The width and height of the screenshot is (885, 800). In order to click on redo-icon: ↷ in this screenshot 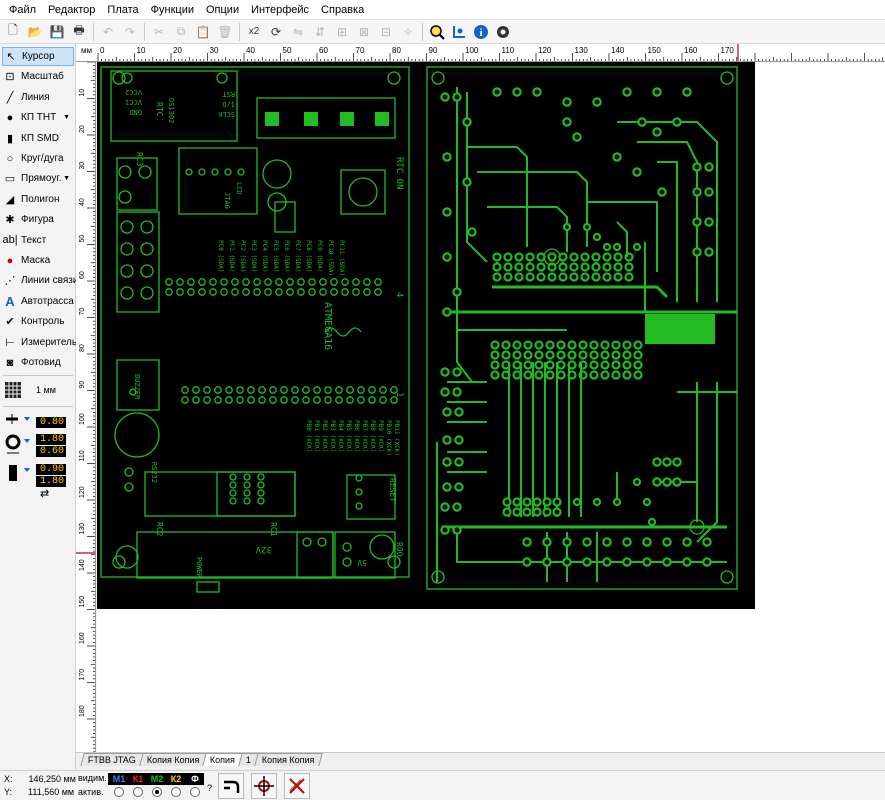, I will do `click(130, 32)`.